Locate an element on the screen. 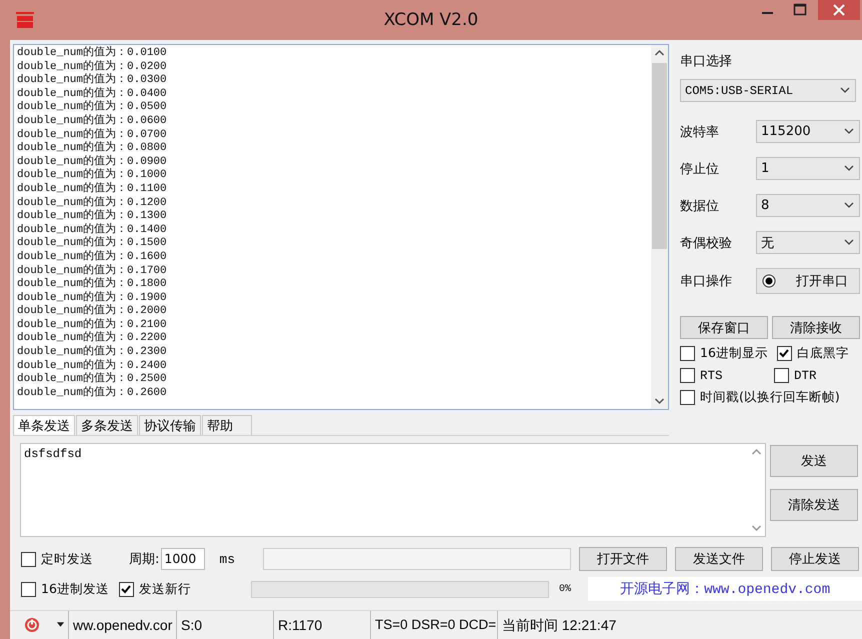  log-line: double_num的值为：0.1800 is located at coordinates (92, 284).